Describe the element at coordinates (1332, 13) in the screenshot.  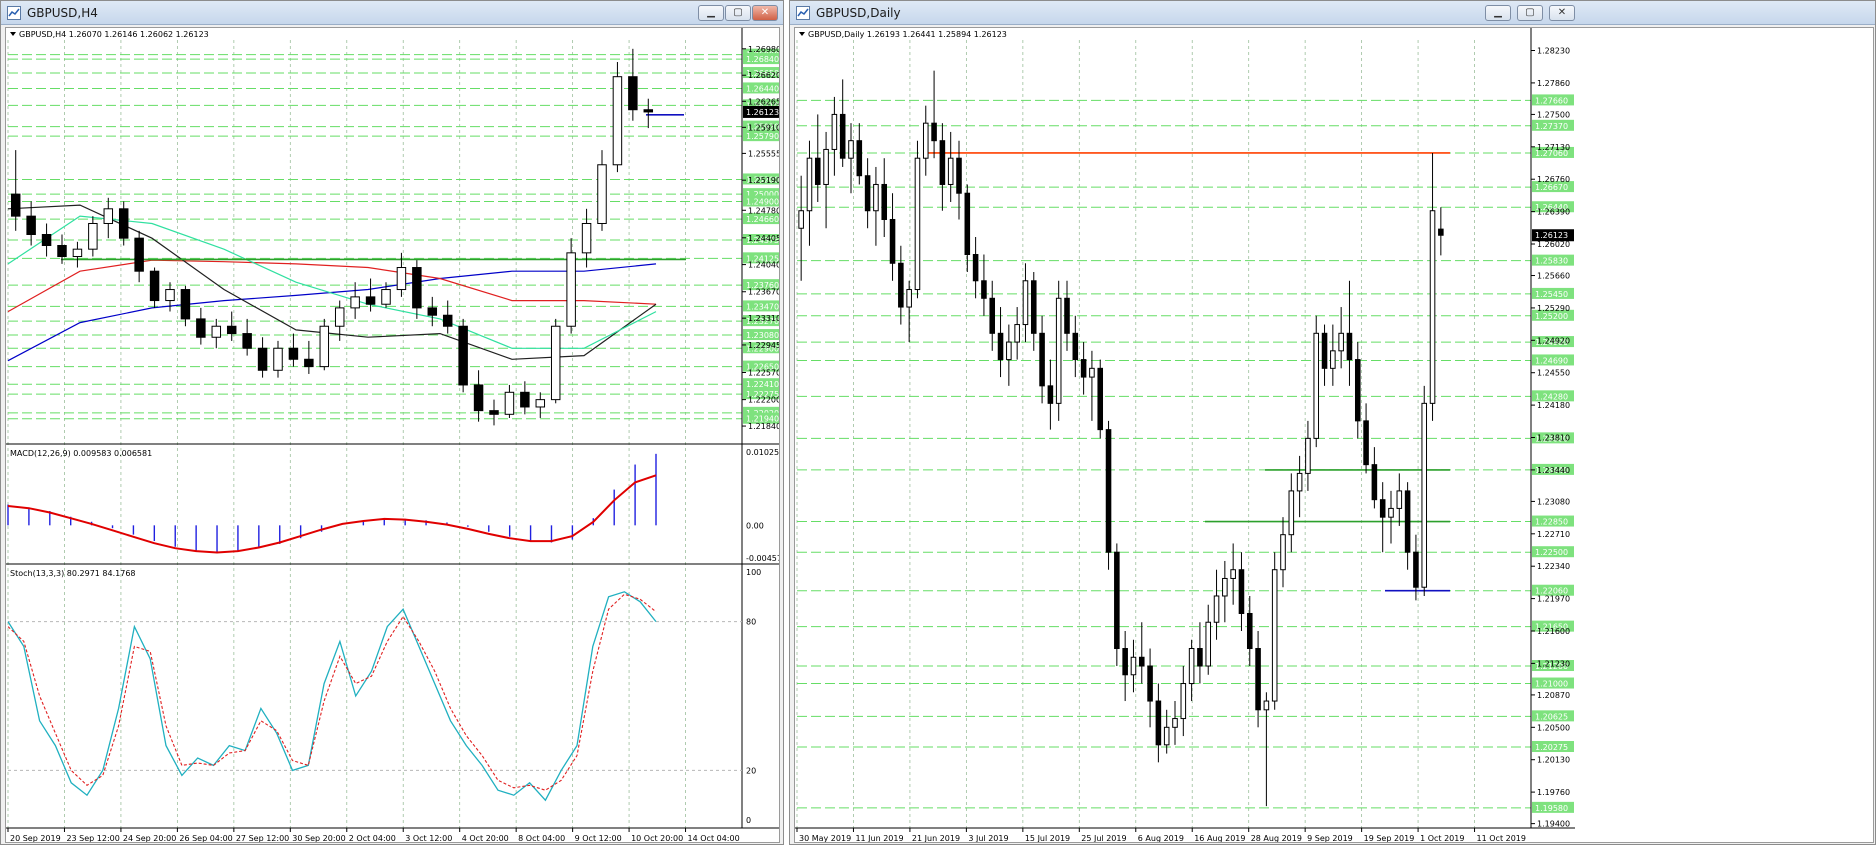
I see `daily-titlebar: GBPUSD,Daily ▁ ▢ ✕` at that location.